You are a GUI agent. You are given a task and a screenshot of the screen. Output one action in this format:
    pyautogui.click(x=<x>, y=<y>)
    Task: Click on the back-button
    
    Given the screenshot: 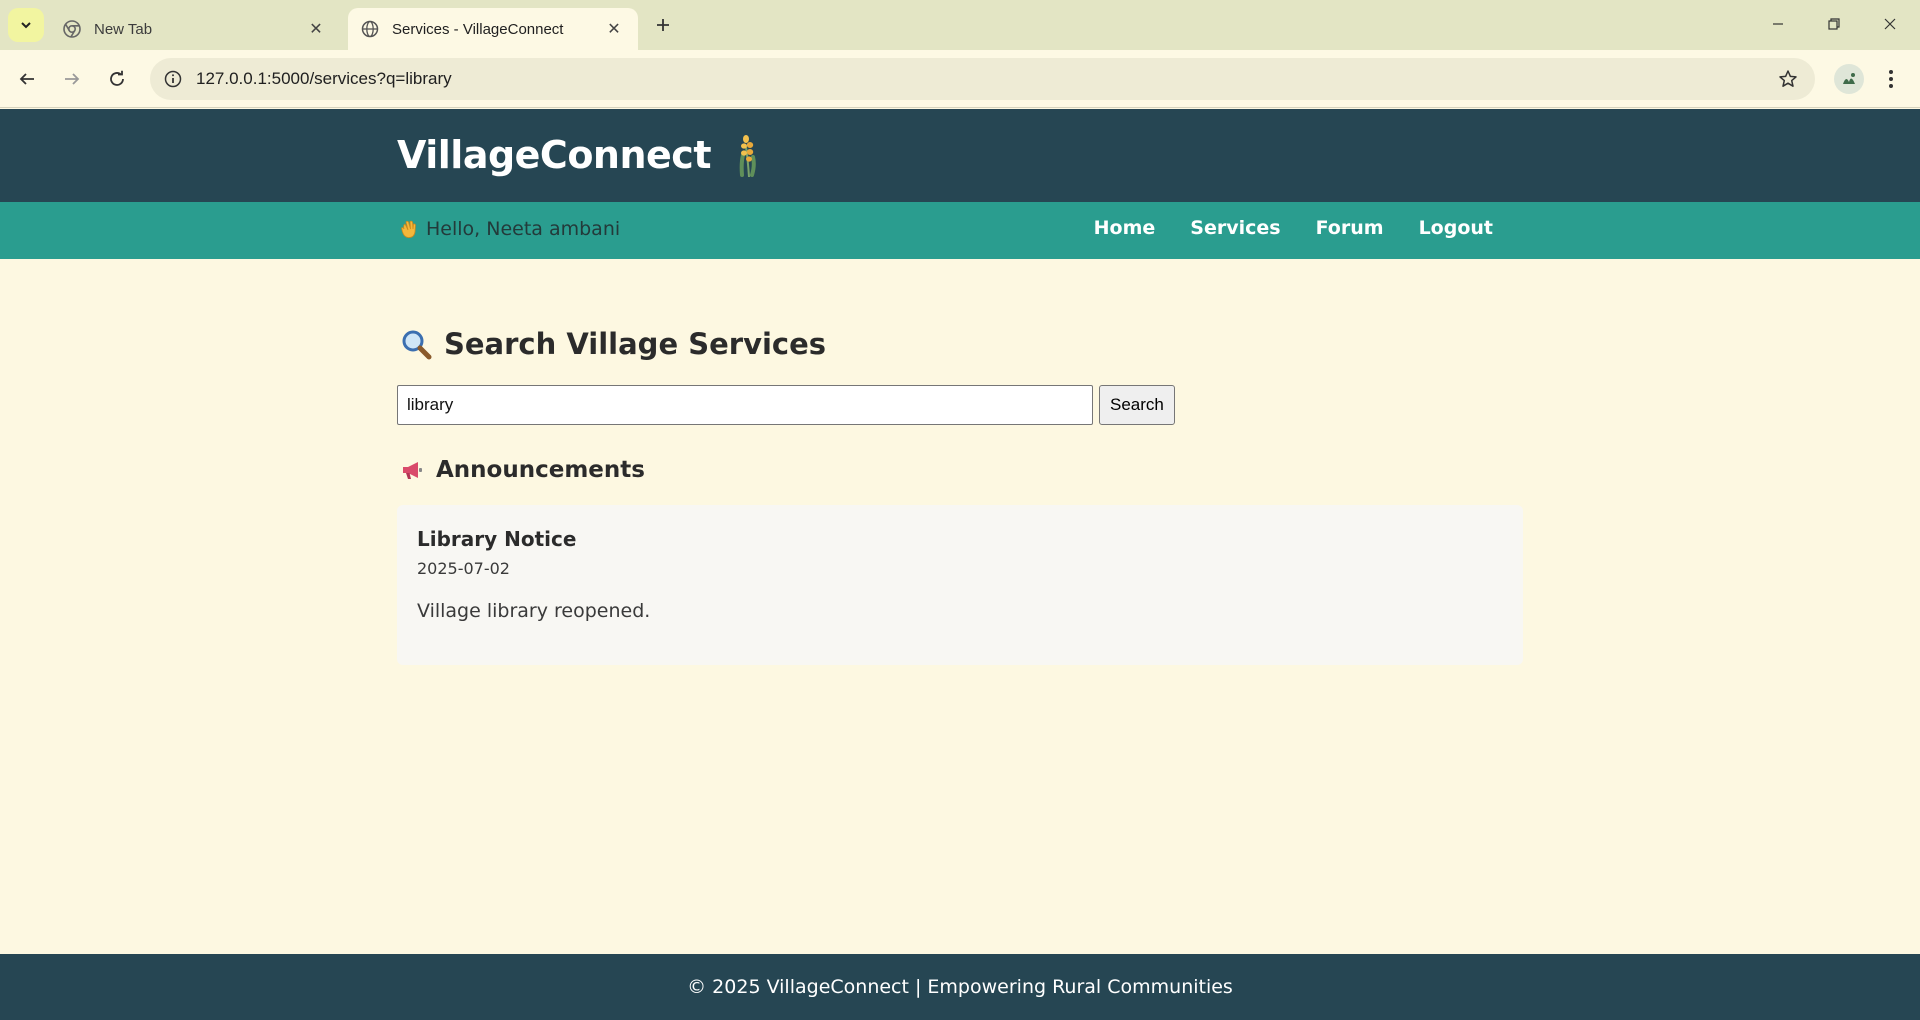 What is the action you would take?
    pyautogui.click(x=27, y=79)
    